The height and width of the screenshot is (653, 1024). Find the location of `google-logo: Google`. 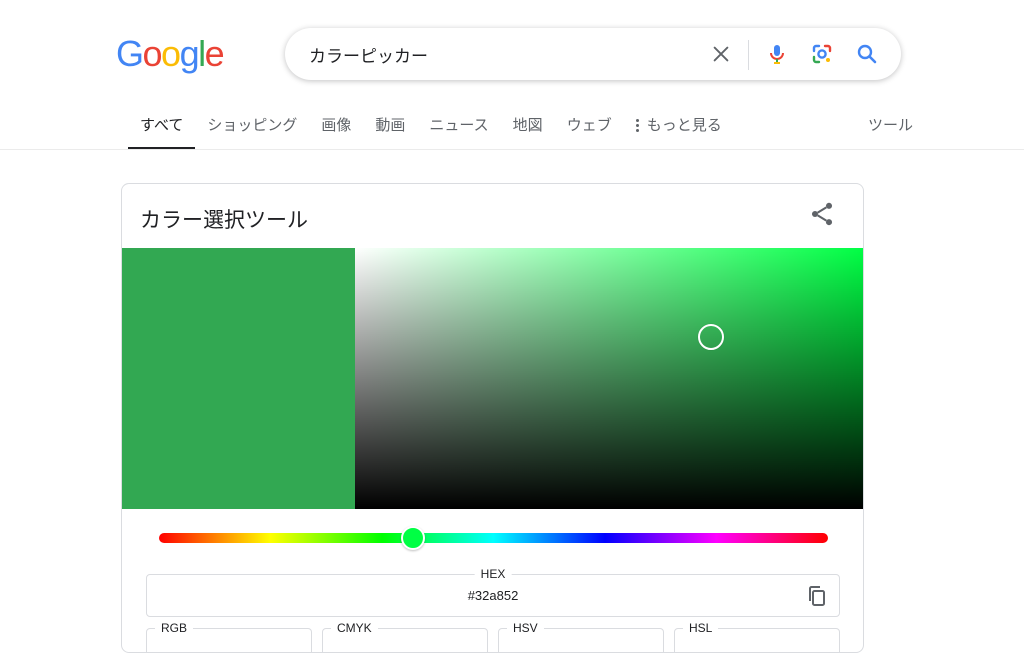

google-logo: Google is located at coordinates (170, 54).